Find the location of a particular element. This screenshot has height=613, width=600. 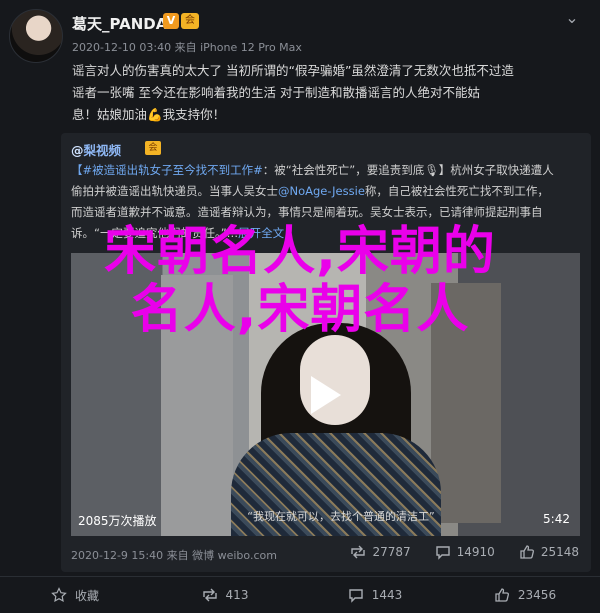

repost-count: 413 is located at coordinates (237, 595).